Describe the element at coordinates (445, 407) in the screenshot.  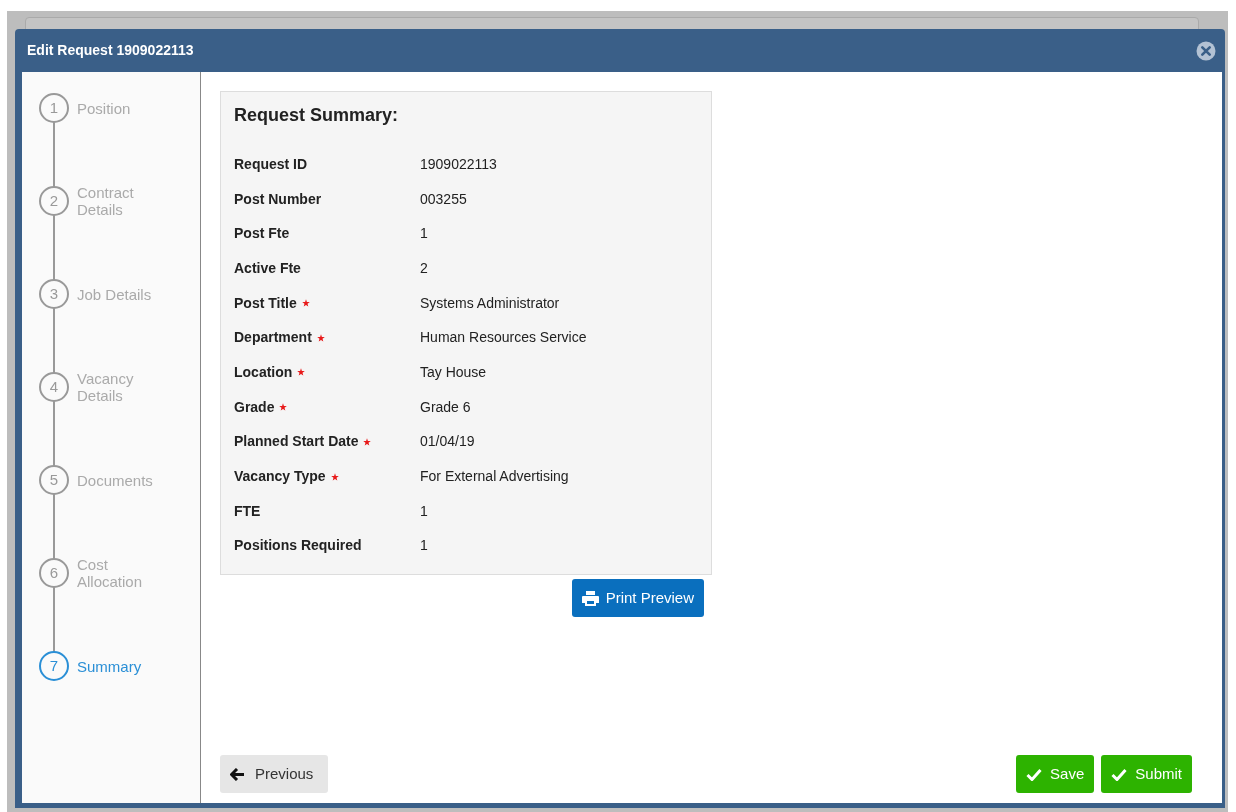
I see `field-value: Grade 6` at that location.